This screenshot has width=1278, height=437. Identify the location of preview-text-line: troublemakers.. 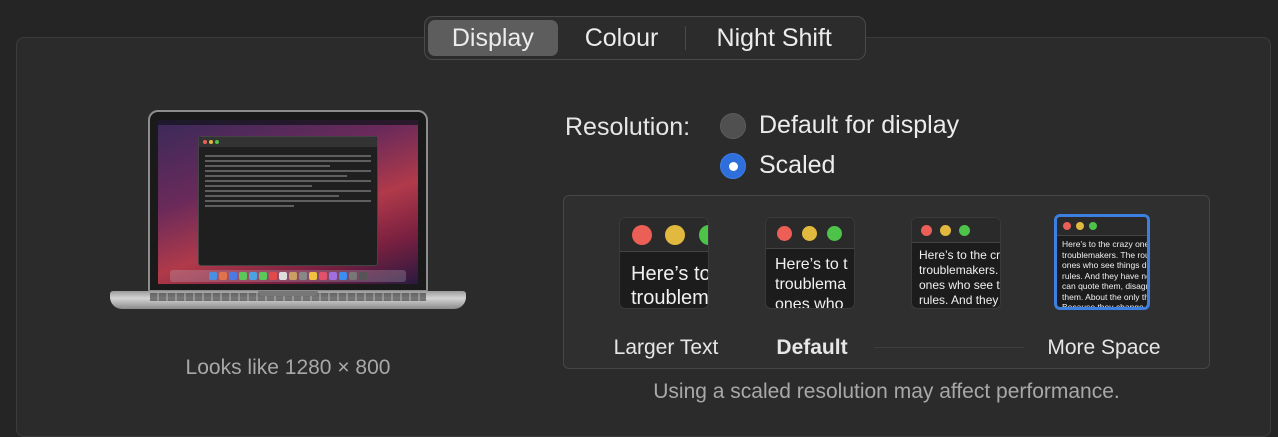
(959, 270).